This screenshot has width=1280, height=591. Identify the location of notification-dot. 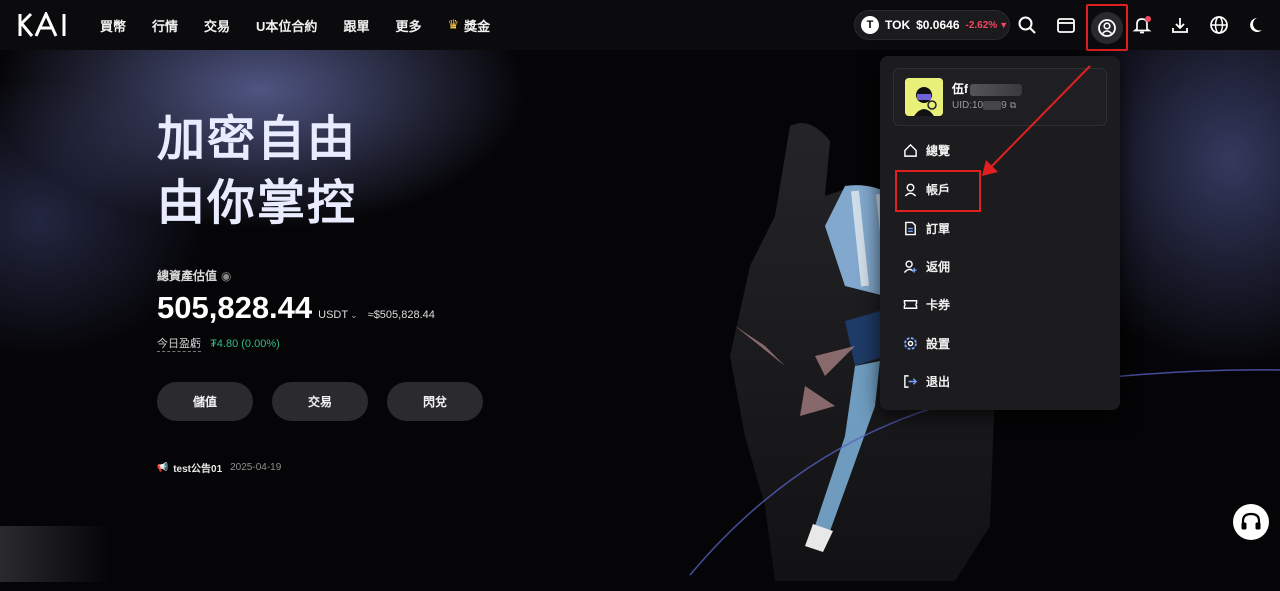
(1148, 19).